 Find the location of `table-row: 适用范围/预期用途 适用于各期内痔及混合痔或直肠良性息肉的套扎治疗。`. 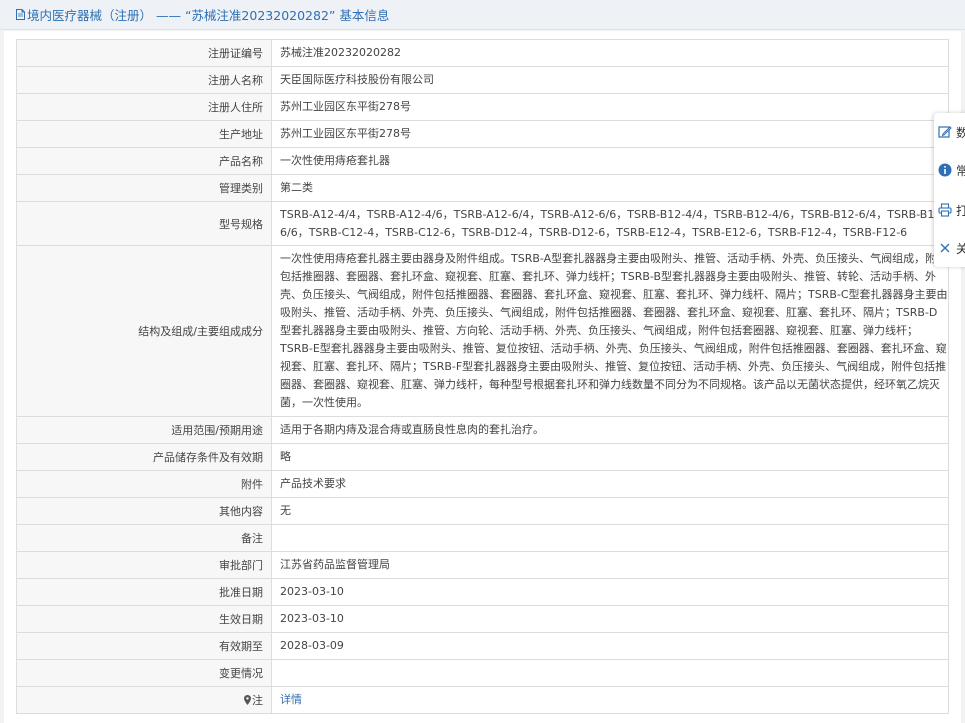

table-row: 适用范围/预期用途 适用于各期内痔及混合痔或直肠良性息肉的套扎治疗。 is located at coordinates (482, 430).